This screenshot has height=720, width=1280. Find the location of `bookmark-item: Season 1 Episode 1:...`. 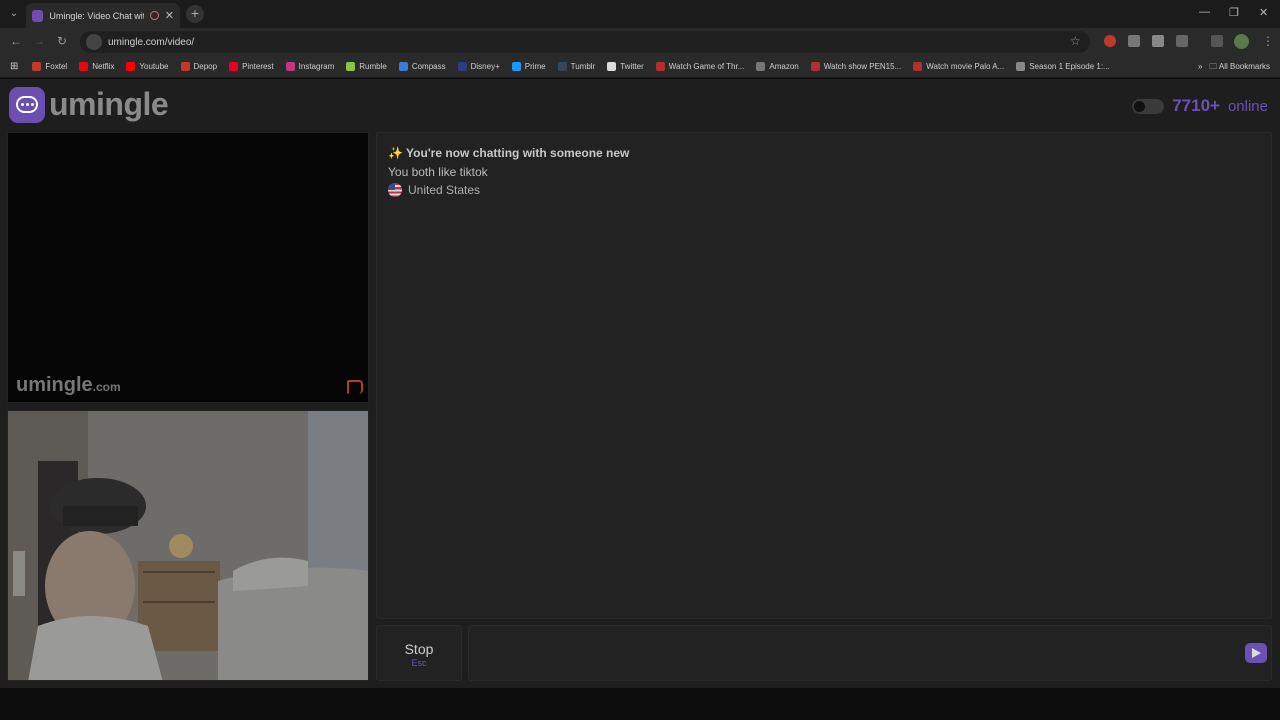

bookmark-item: Season 1 Episode 1:... is located at coordinates (1063, 66).